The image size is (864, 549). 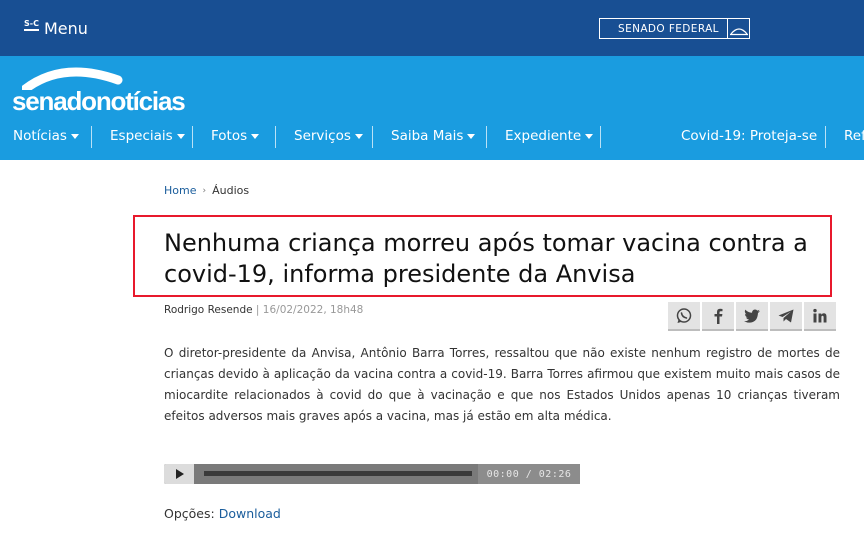 What do you see at coordinates (338, 473) in the screenshot?
I see `audio-progress-track` at bounding box center [338, 473].